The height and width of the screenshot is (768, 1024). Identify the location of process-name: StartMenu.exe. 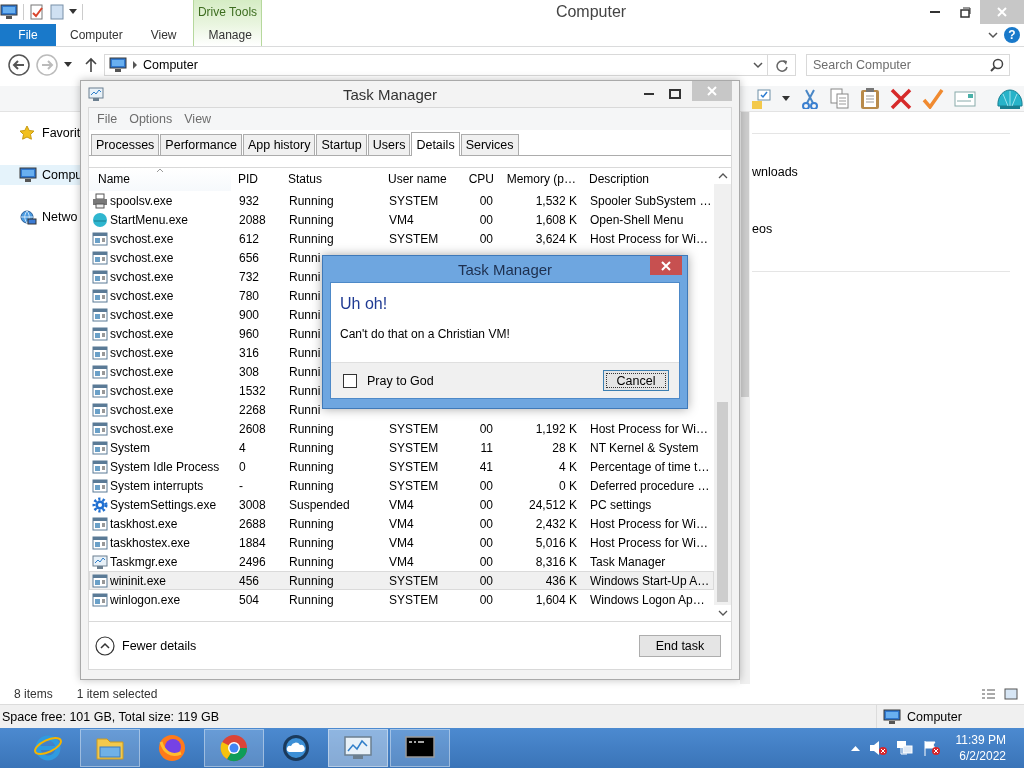
(149, 219).